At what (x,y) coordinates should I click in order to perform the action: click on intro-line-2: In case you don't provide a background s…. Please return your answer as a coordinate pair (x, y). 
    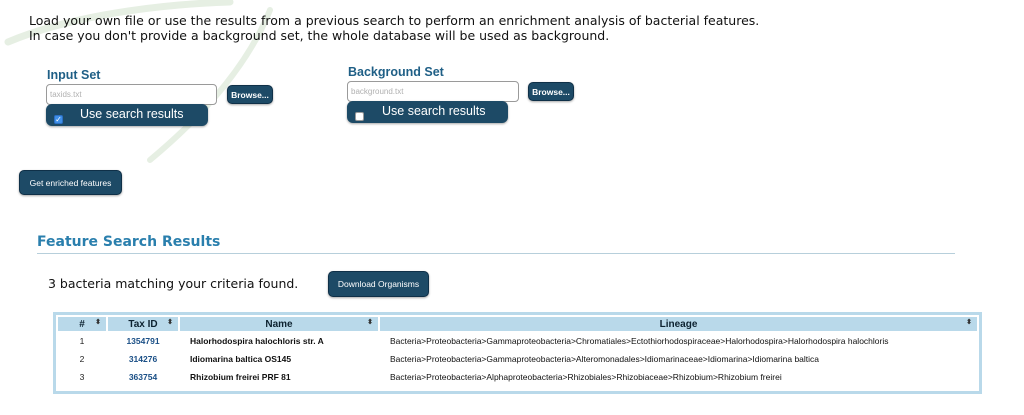
    Looking at the image, I should click on (319, 35).